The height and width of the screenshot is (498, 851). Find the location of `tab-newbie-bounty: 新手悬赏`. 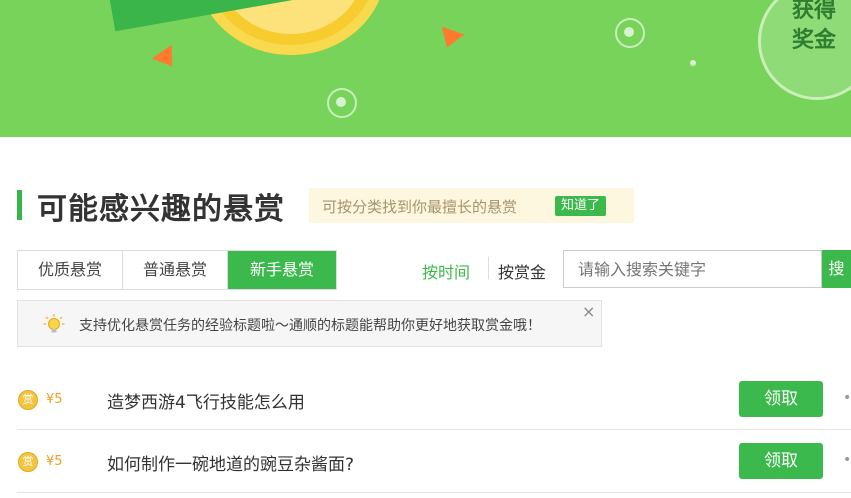

tab-newbie-bounty: 新手悬赏 is located at coordinates (282, 270).